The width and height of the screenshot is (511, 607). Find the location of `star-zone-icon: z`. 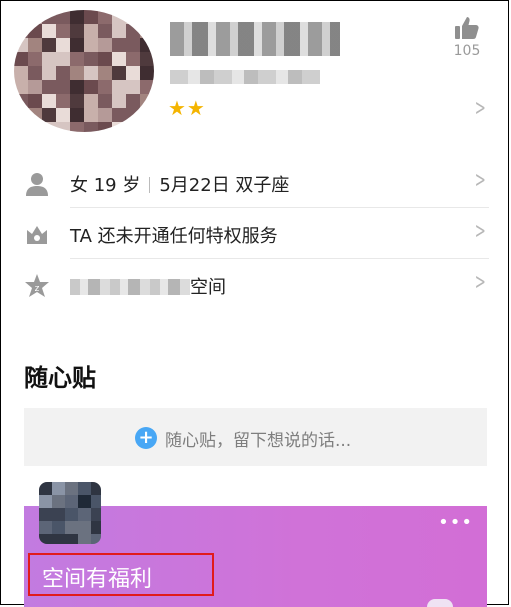

star-zone-icon: z is located at coordinates (37, 285).